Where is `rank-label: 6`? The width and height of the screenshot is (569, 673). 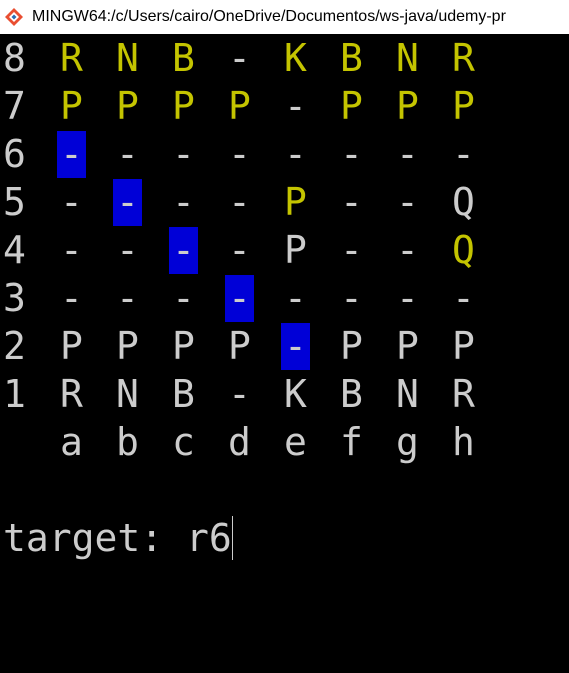
rank-label: 6 is located at coordinates (14, 154).